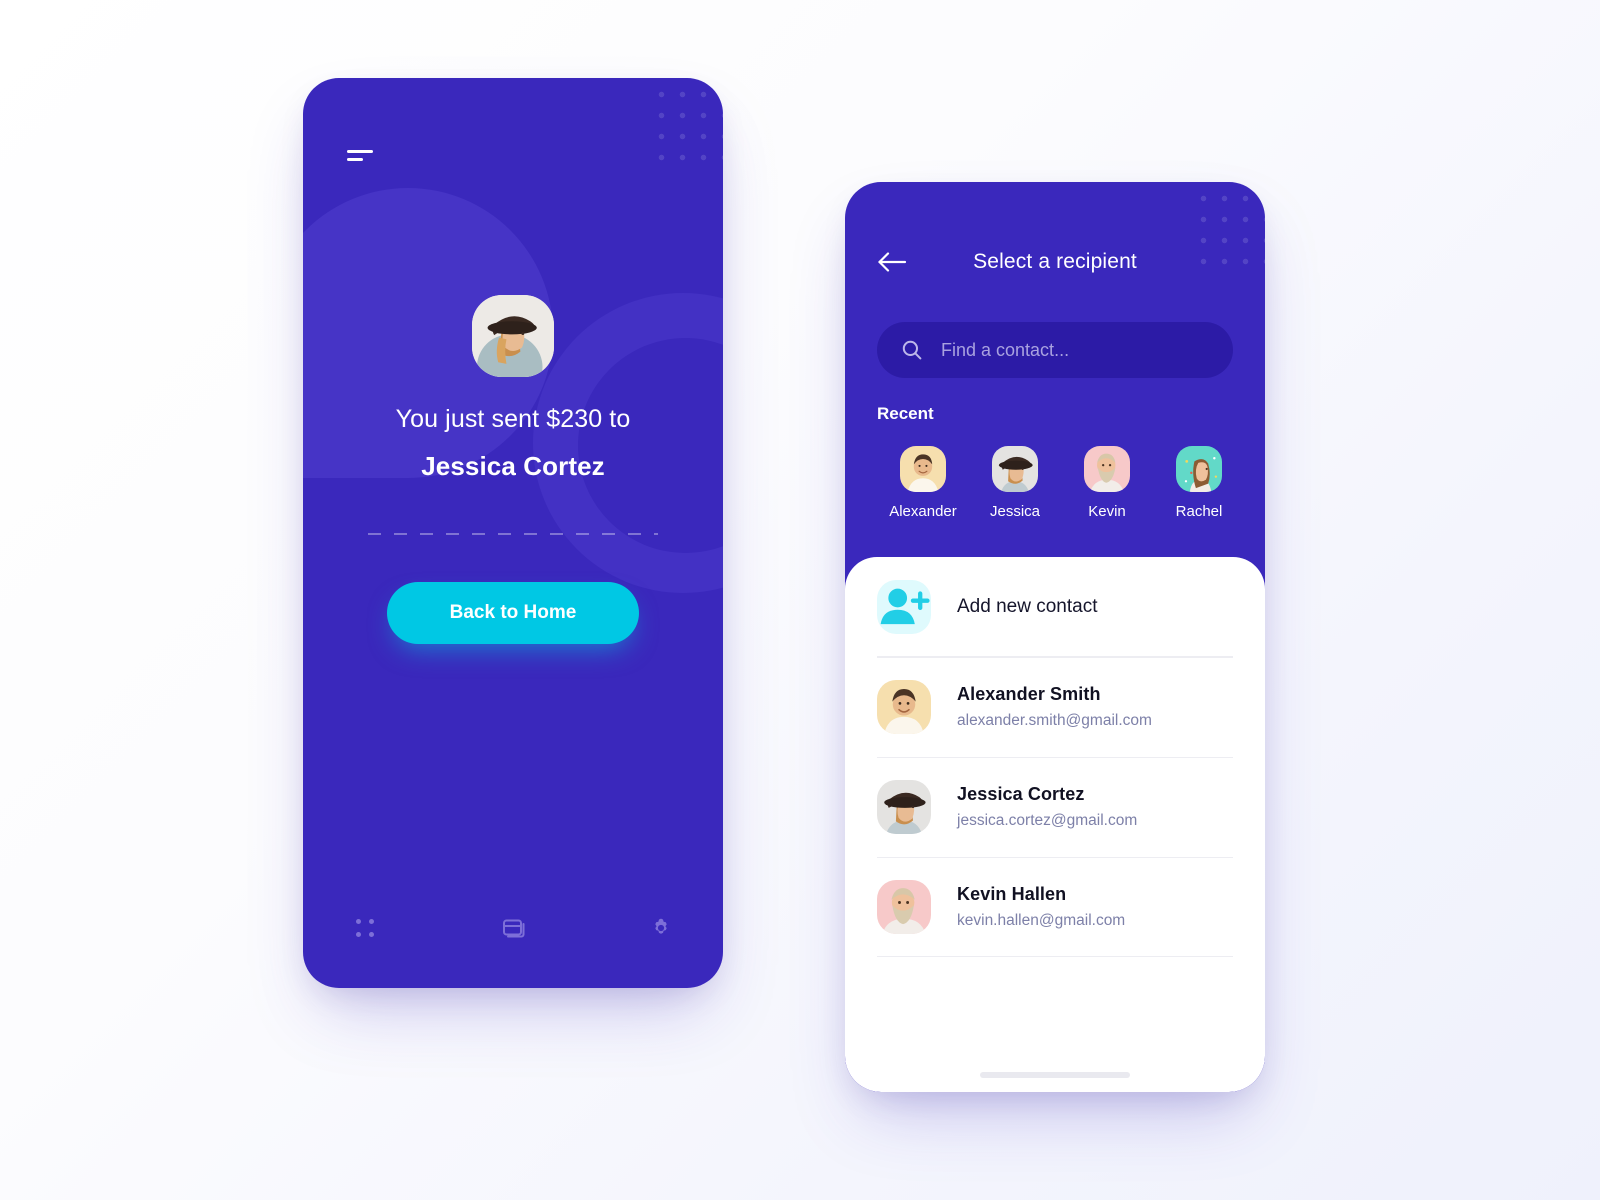 The height and width of the screenshot is (1200, 1600). I want to click on gear-icon, so click(661, 926).